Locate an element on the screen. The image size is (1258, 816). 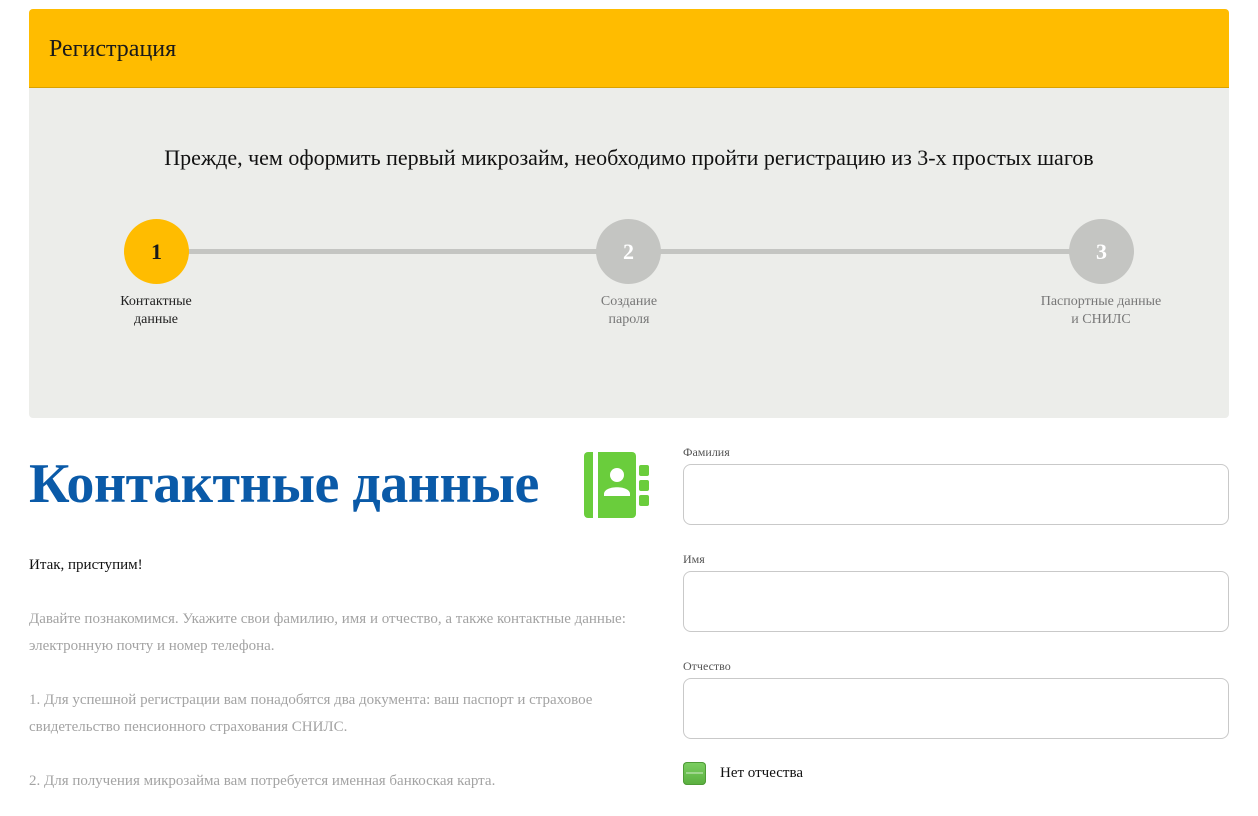
panel-header: Регистрация is located at coordinates (629, 48).